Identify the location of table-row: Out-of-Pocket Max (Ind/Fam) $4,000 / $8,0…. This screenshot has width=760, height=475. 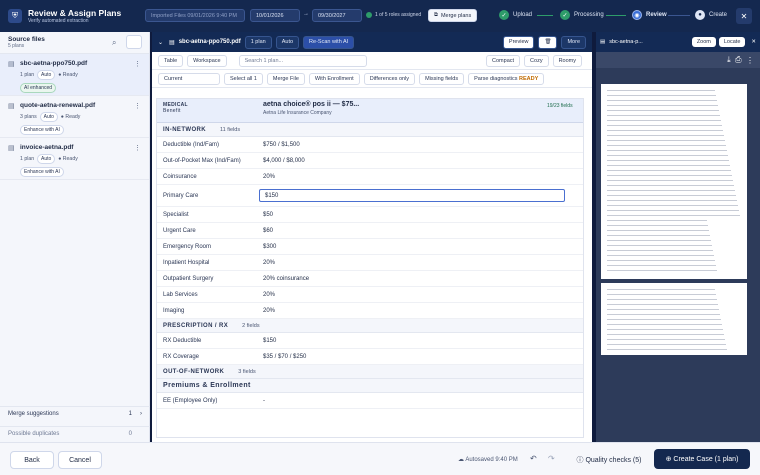
(370, 161).